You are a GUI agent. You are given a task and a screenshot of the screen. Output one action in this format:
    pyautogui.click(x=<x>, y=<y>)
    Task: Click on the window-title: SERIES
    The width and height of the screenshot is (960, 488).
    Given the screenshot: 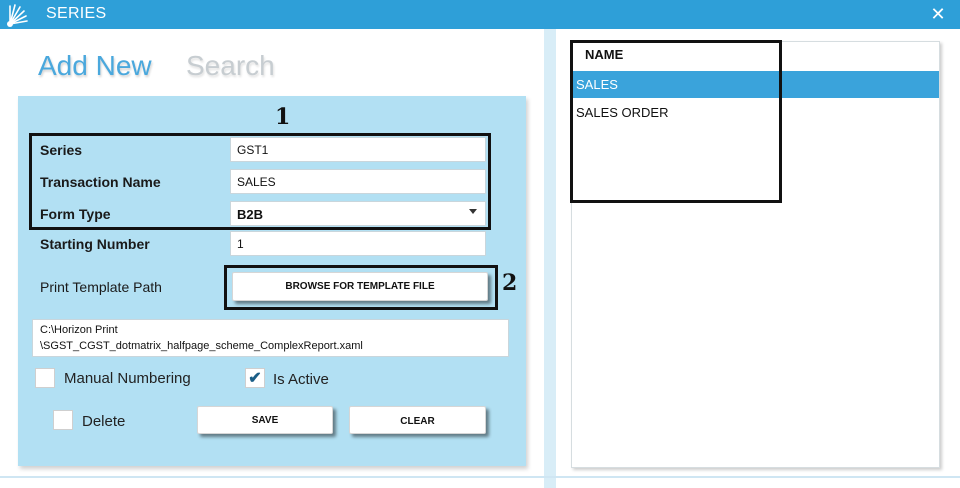 What is the action you would take?
    pyautogui.click(x=76, y=13)
    